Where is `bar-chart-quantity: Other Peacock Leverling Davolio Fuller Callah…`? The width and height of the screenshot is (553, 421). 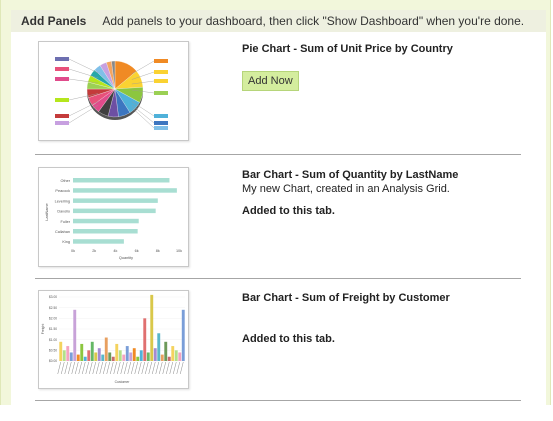
bar-chart-quantity: Other Peacock Leverling Davolio Fuller Callah… is located at coordinates (113, 219).